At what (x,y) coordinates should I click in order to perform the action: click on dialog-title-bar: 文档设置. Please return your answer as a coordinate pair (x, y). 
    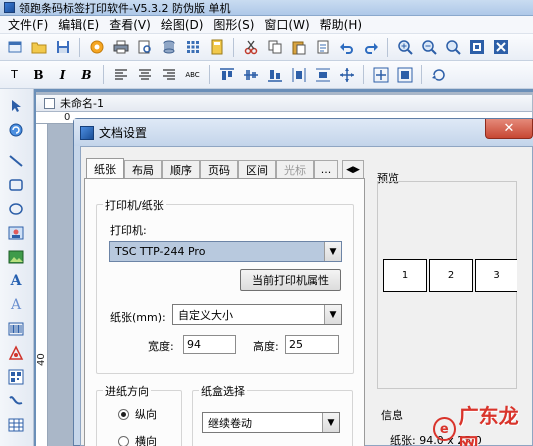
    Looking at the image, I should click on (303, 132).